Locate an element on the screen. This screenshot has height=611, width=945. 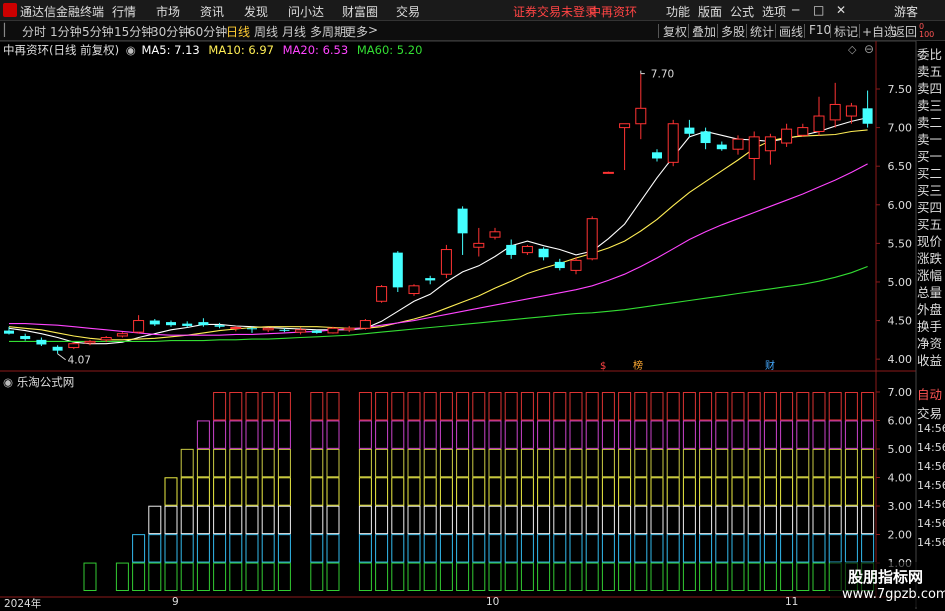
y-tick-label-sub: 2.00 is located at coordinates (900, 535).